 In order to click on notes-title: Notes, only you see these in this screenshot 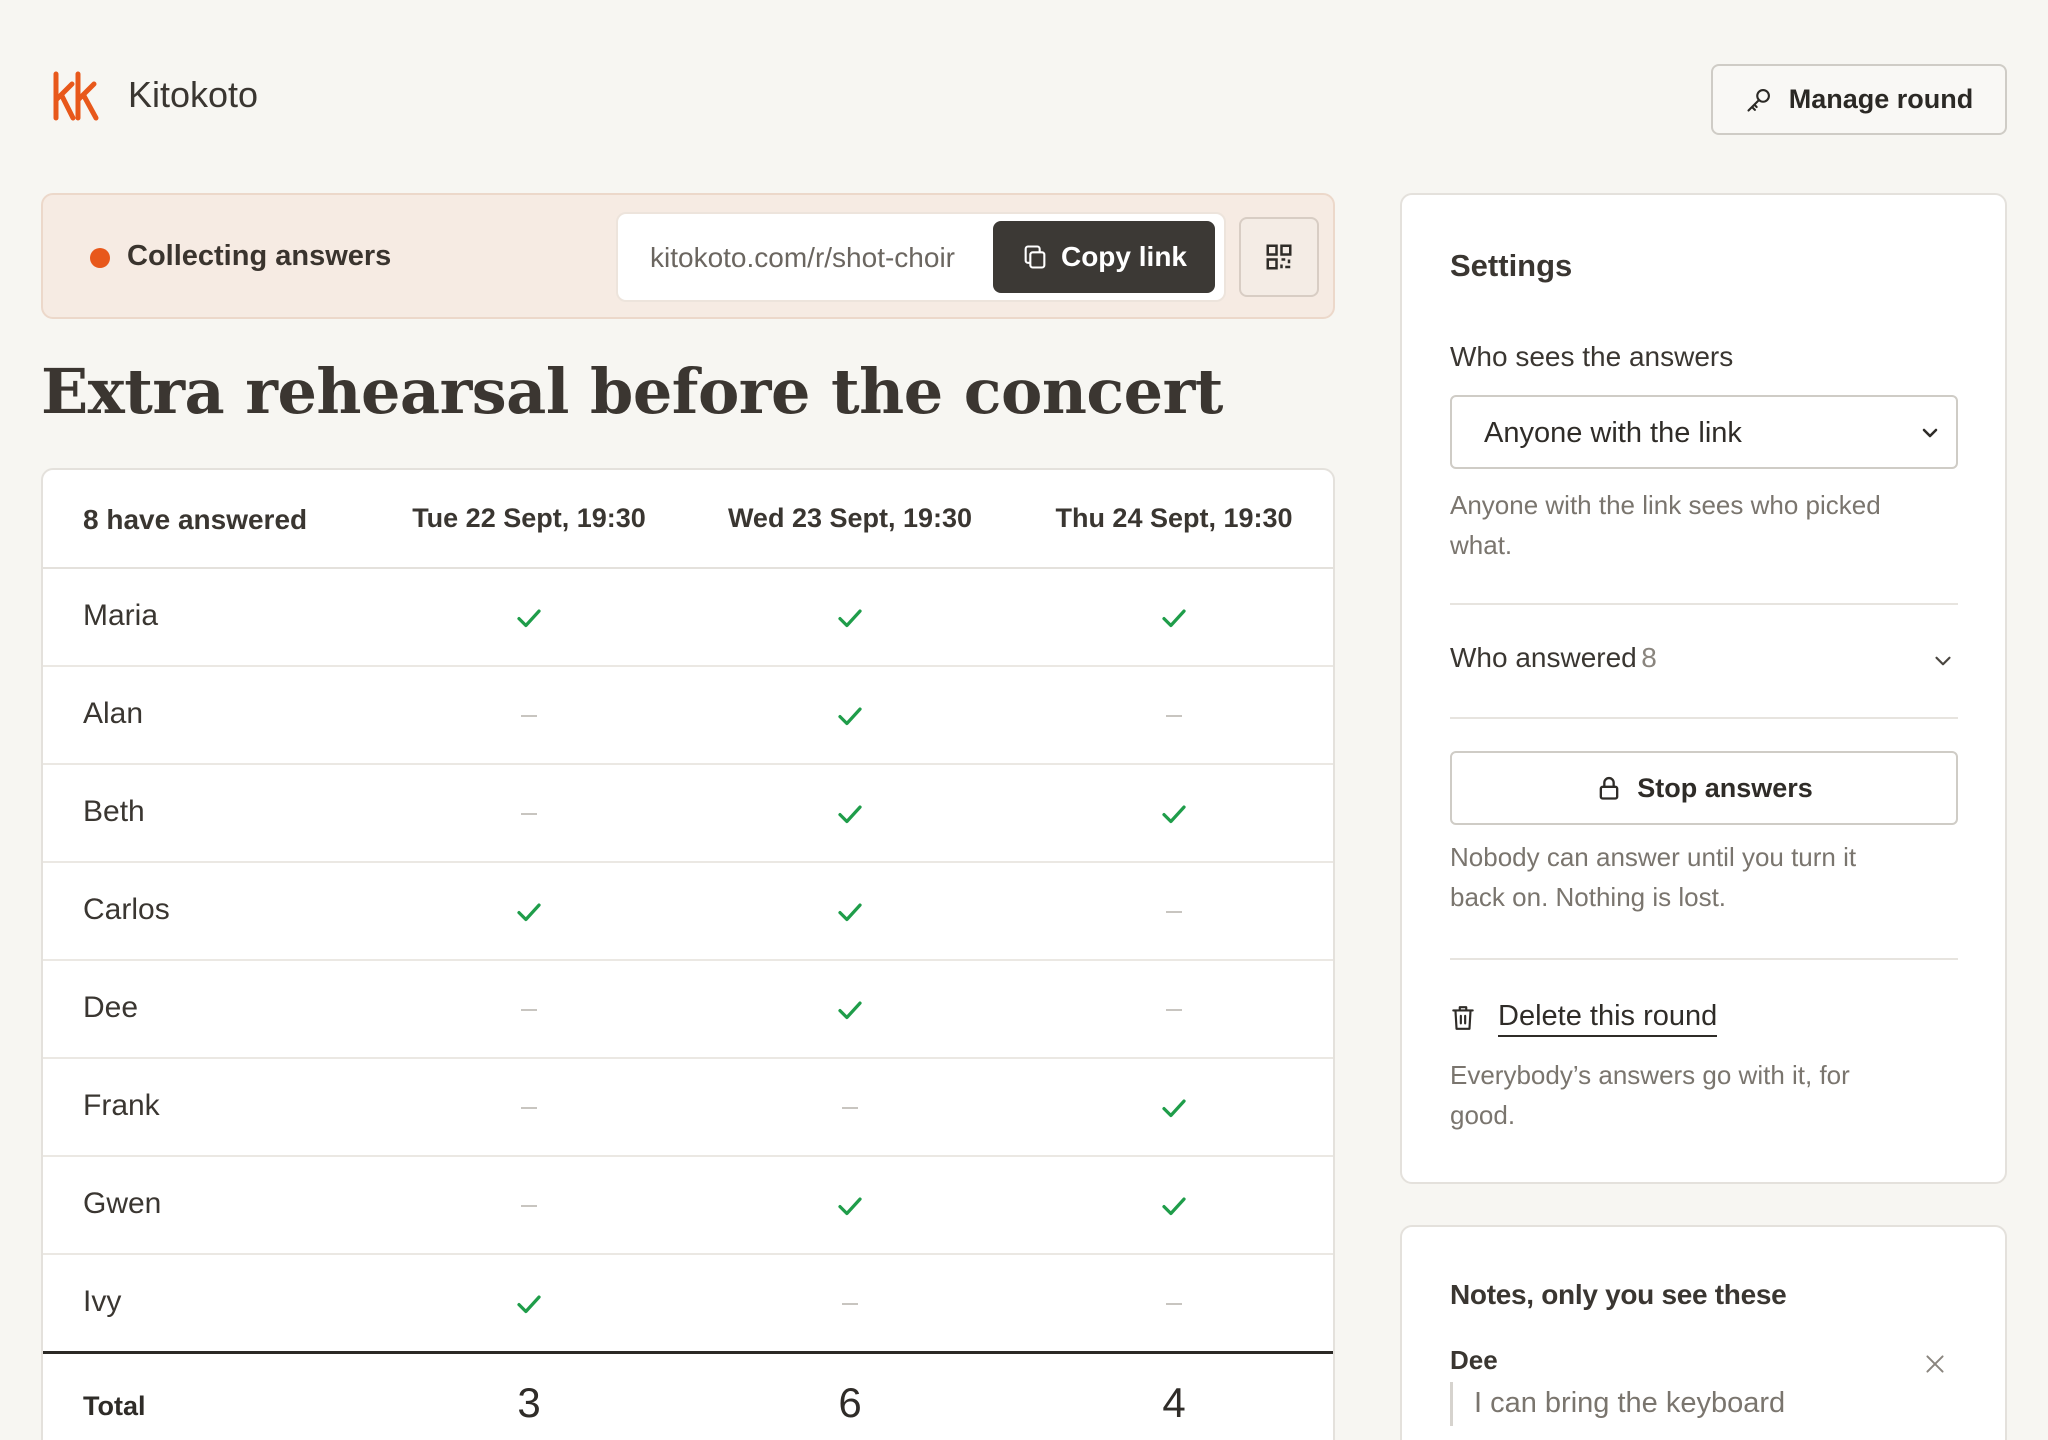, I will do `click(1618, 1294)`.